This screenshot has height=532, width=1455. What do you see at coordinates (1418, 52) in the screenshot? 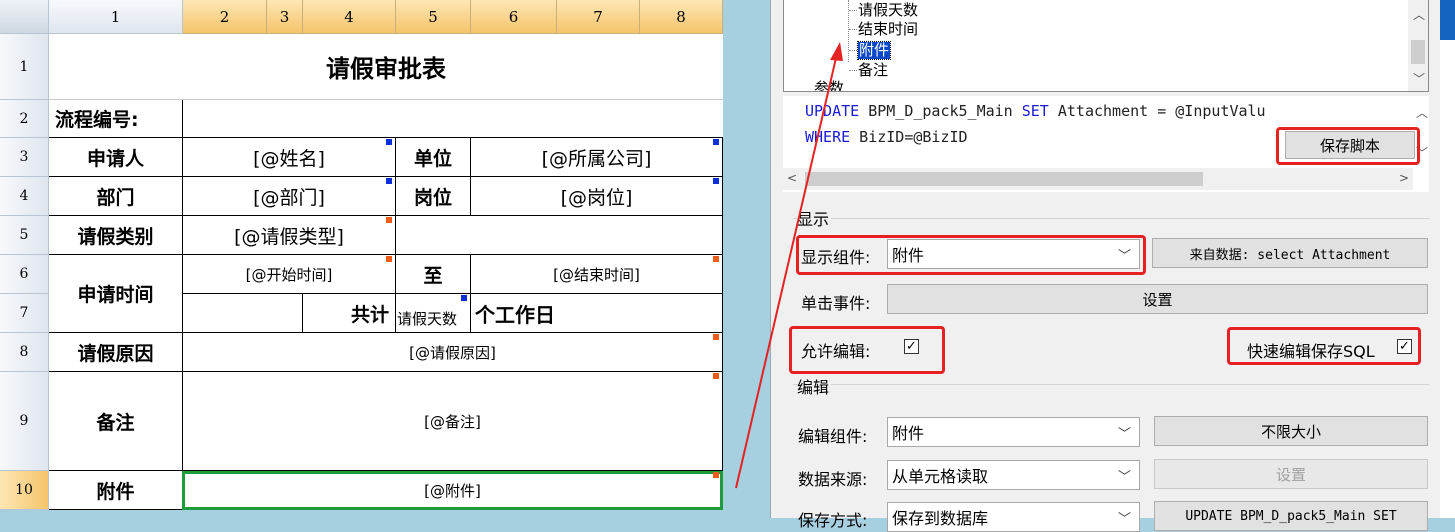
I see `tree-scroll-thumb` at bounding box center [1418, 52].